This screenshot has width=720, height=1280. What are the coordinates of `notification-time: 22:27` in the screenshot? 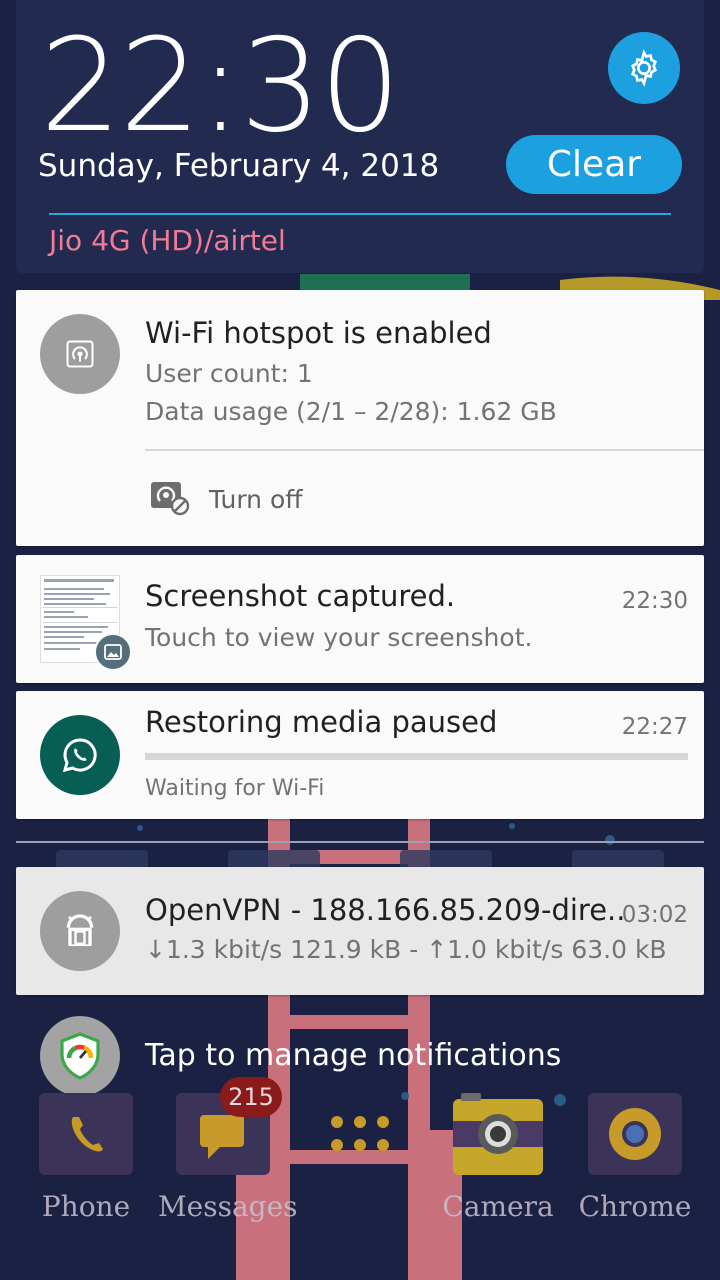 It's located at (654, 727).